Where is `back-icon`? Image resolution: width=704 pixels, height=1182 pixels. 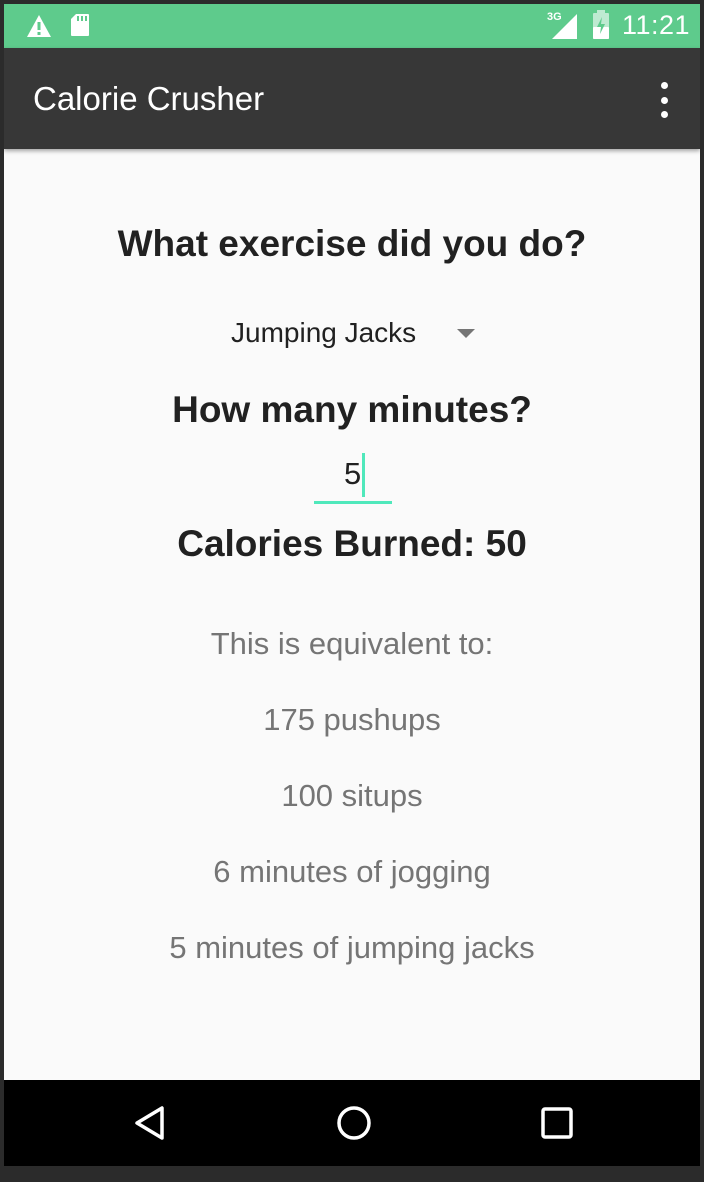
back-icon is located at coordinates (150, 1123).